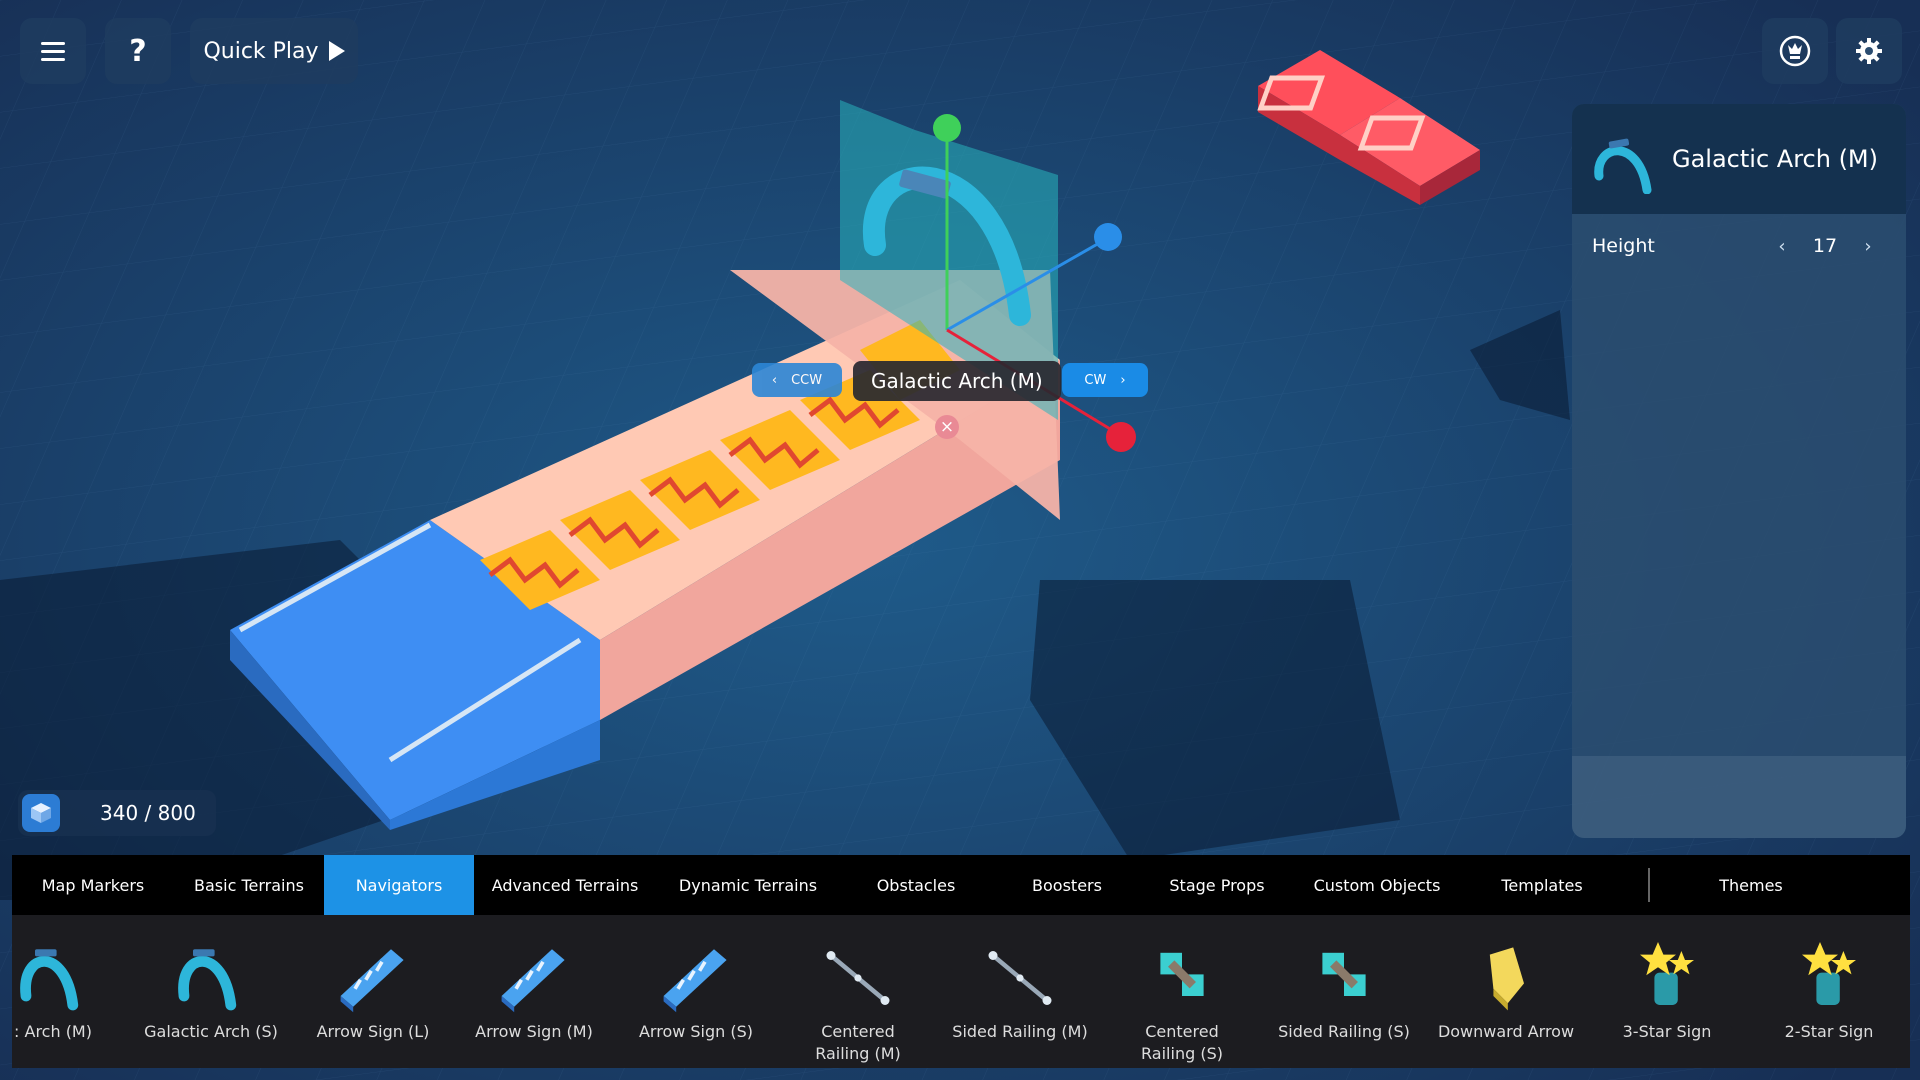 Image resolution: width=1920 pixels, height=1080 pixels. I want to click on height-increase-button: ›, so click(1868, 246).